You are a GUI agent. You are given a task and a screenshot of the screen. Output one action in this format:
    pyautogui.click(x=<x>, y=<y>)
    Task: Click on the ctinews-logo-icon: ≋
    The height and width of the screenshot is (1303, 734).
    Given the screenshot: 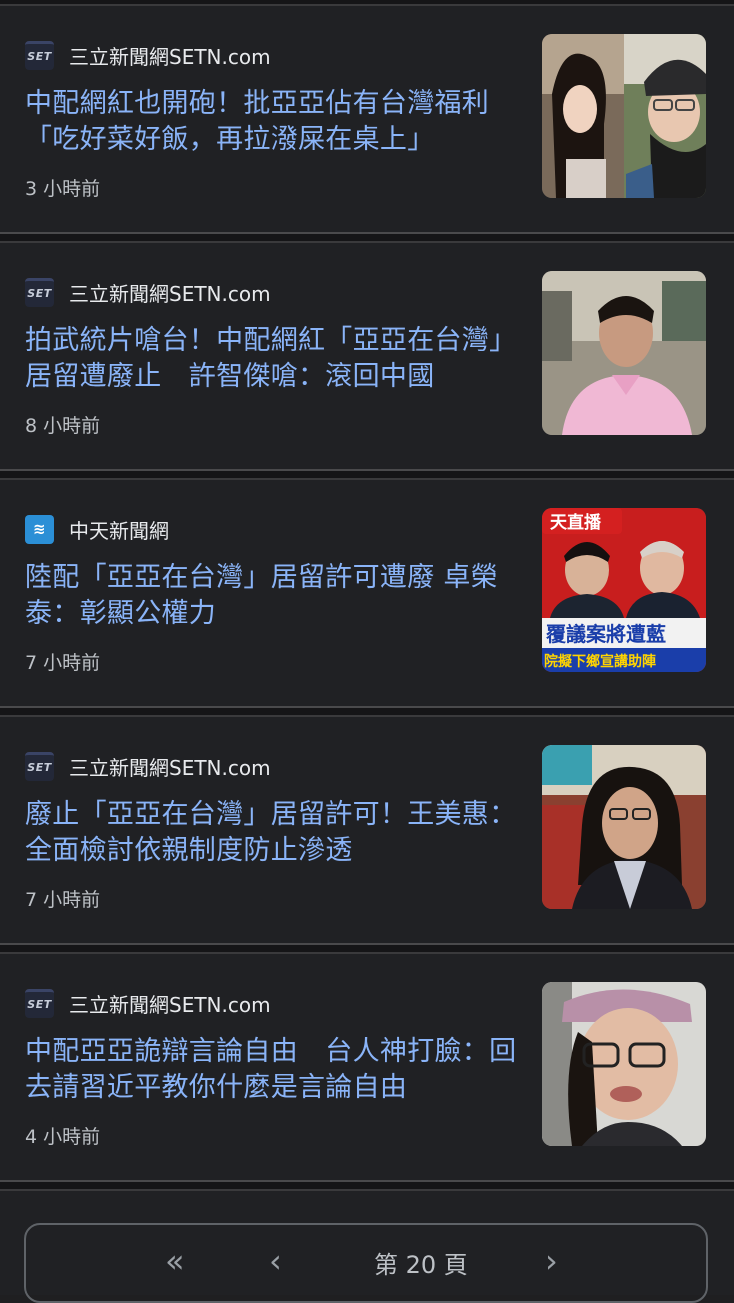 What is the action you would take?
    pyautogui.click(x=39, y=529)
    